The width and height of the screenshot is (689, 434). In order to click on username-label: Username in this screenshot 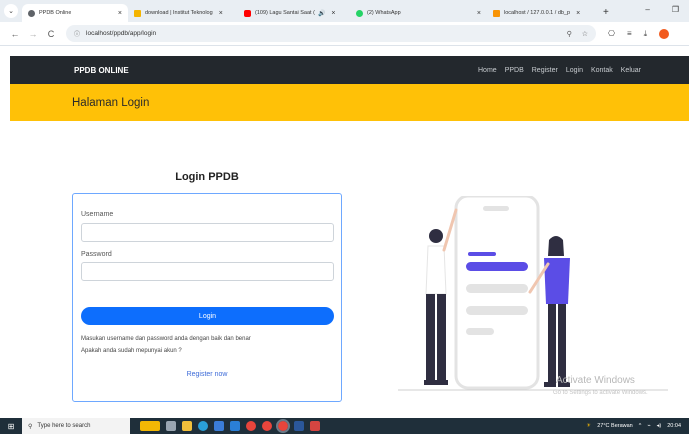, I will do `click(97, 214)`.